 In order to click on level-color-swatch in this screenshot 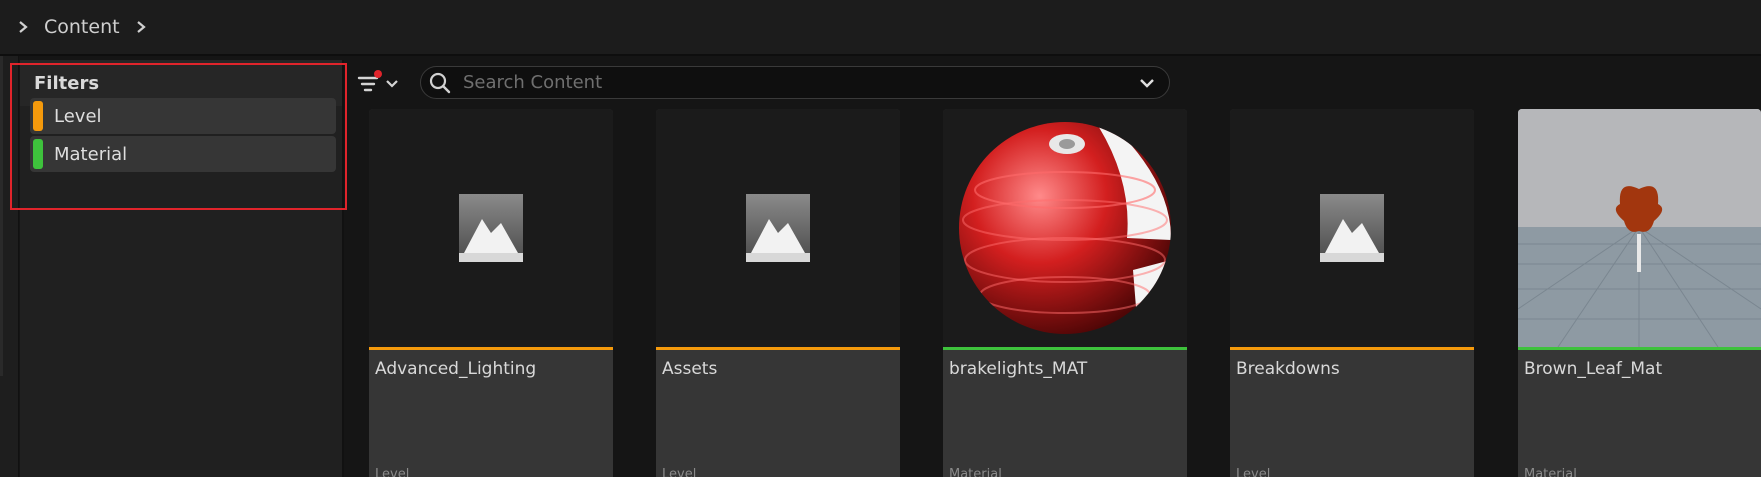, I will do `click(38, 116)`.